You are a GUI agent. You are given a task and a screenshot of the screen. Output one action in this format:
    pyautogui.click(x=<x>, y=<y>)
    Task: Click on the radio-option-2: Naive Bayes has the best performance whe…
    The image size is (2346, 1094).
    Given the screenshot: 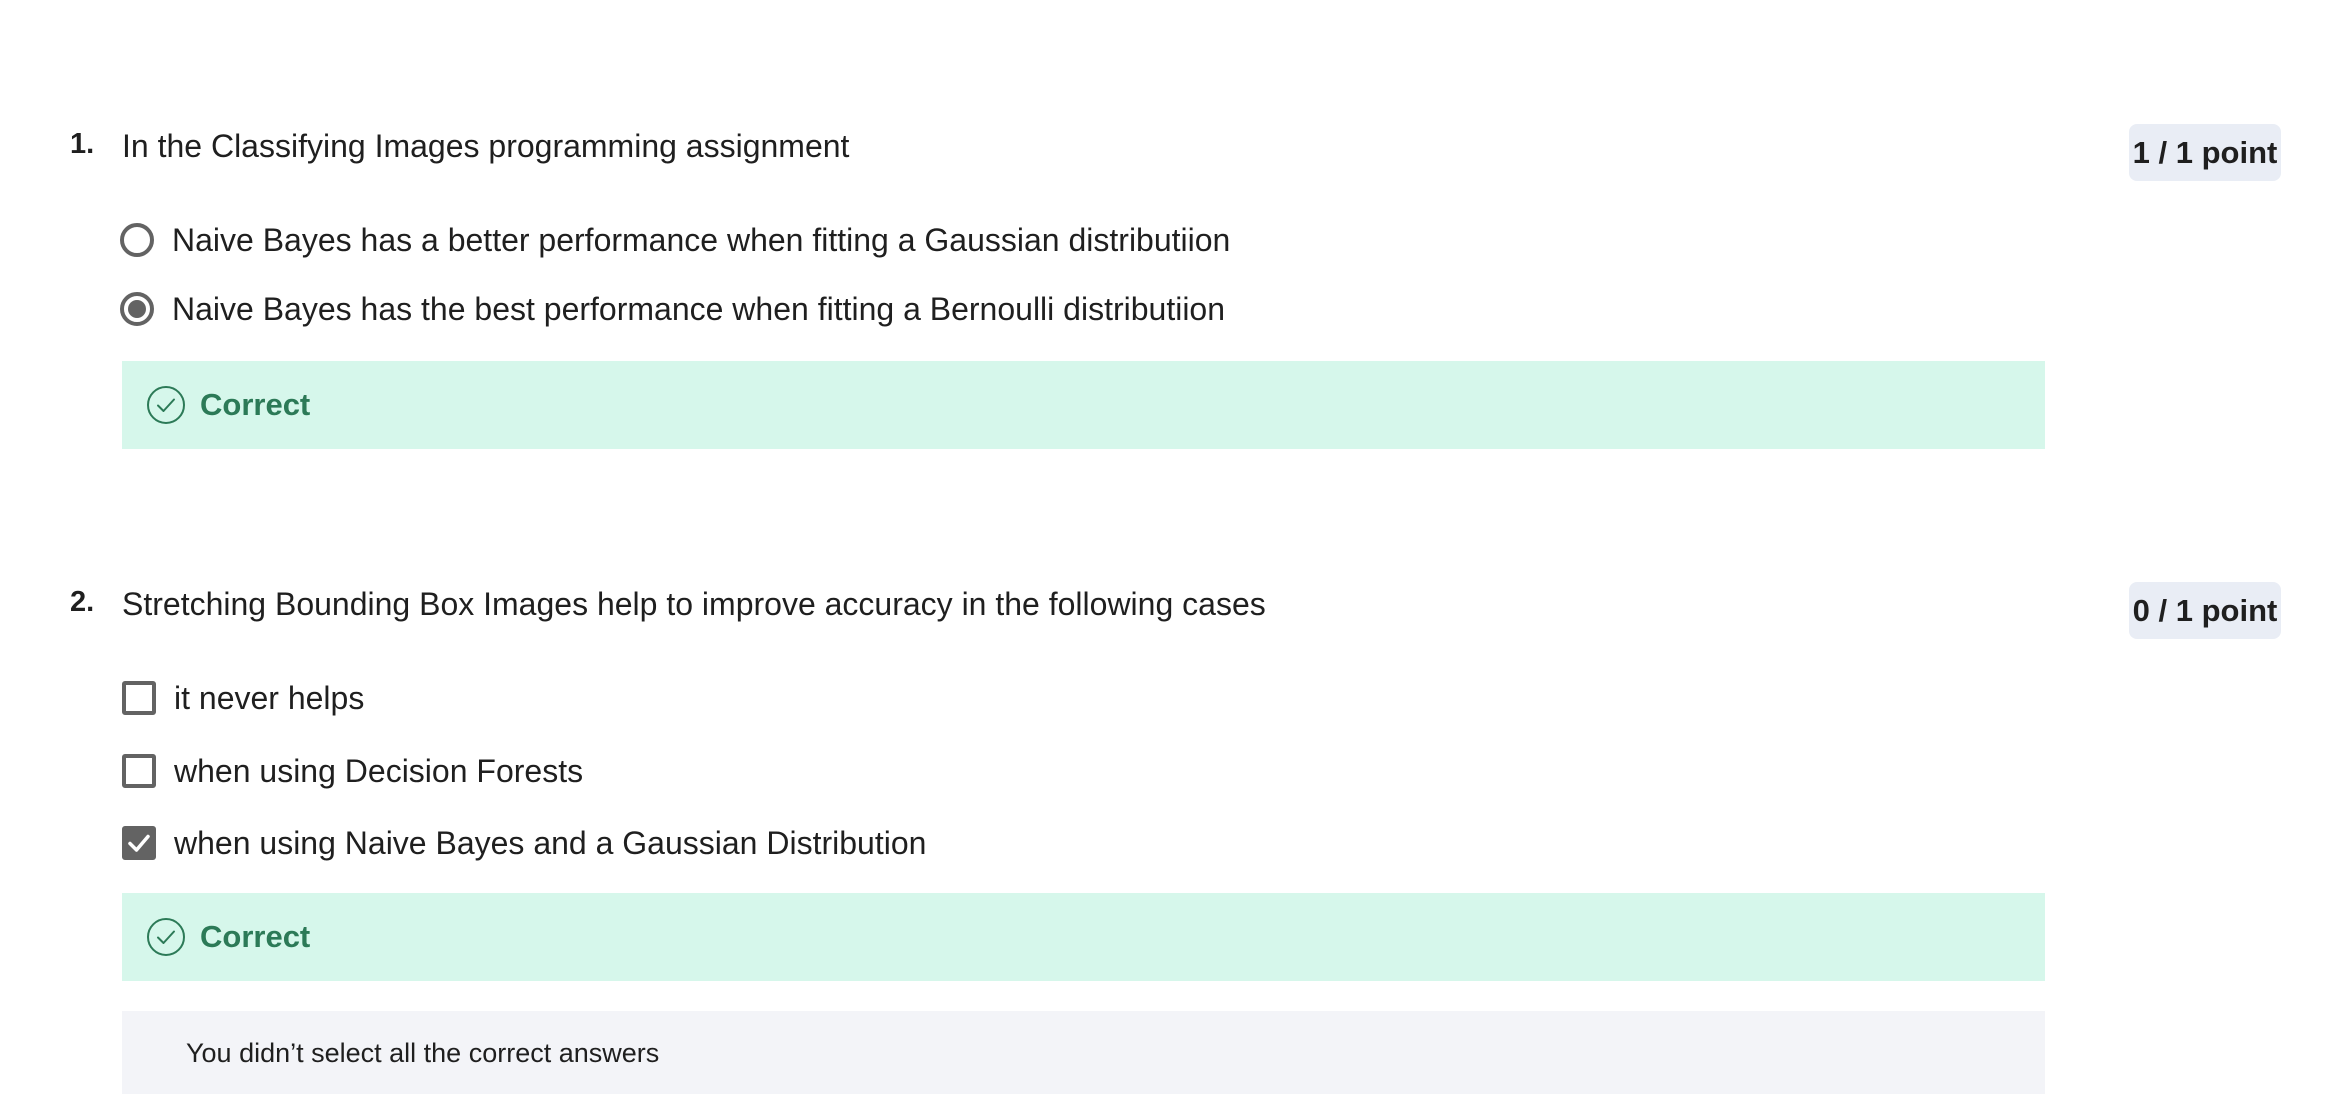 What is the action you would take?
    pyautogui.click(x=672, y=309)
    